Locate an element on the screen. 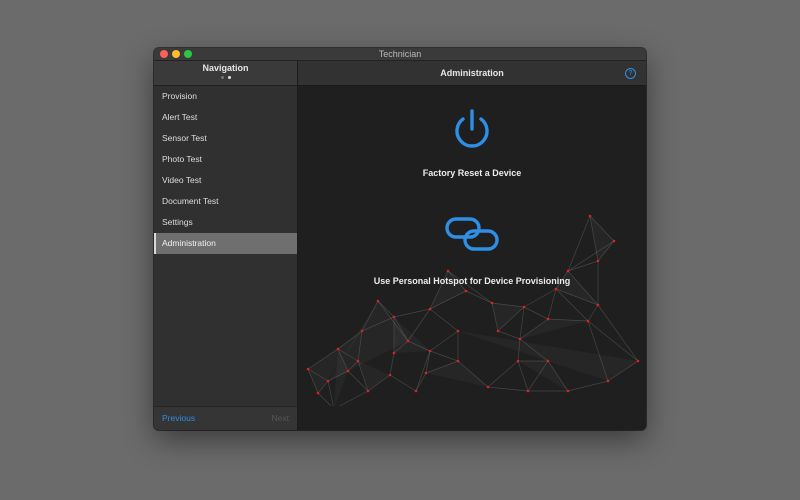  sidebar-item-administration: Administration is located at coordinates (225, 243).